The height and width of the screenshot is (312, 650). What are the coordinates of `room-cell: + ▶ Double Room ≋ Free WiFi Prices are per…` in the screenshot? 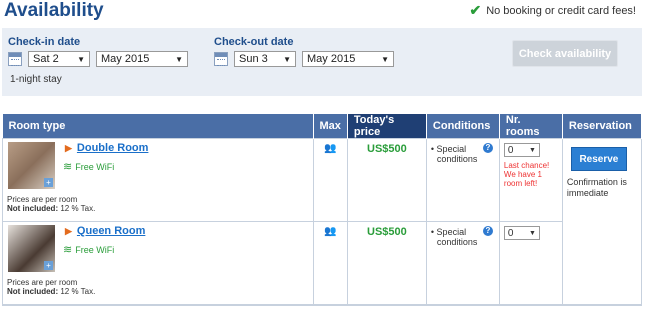 It's located at (158, 180).